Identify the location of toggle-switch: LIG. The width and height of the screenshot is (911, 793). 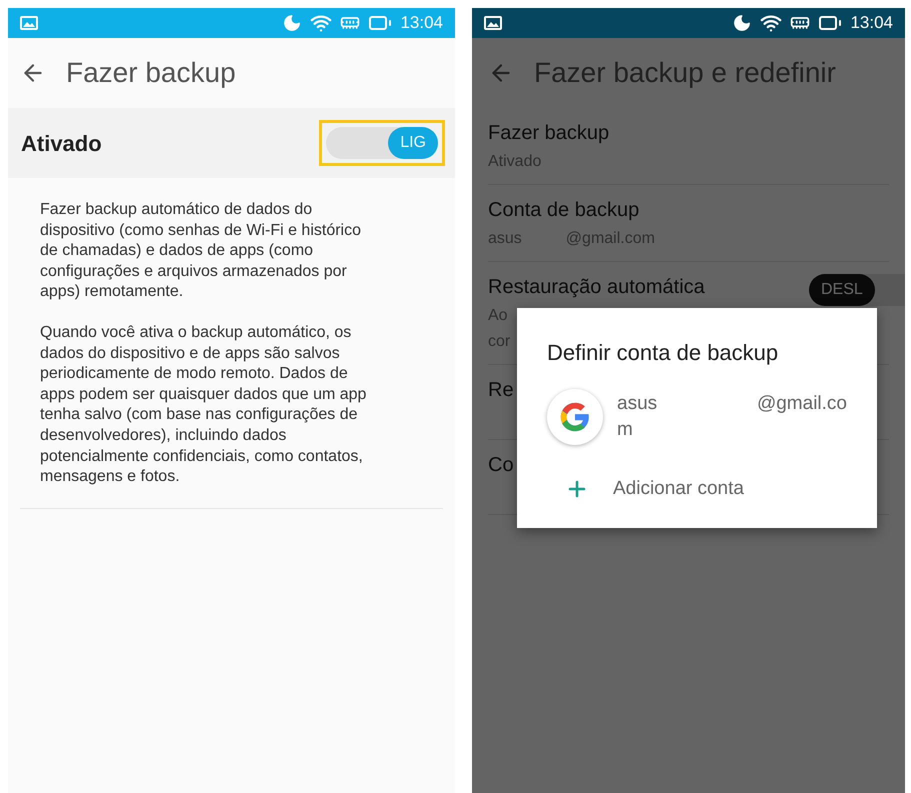
(382, 143).